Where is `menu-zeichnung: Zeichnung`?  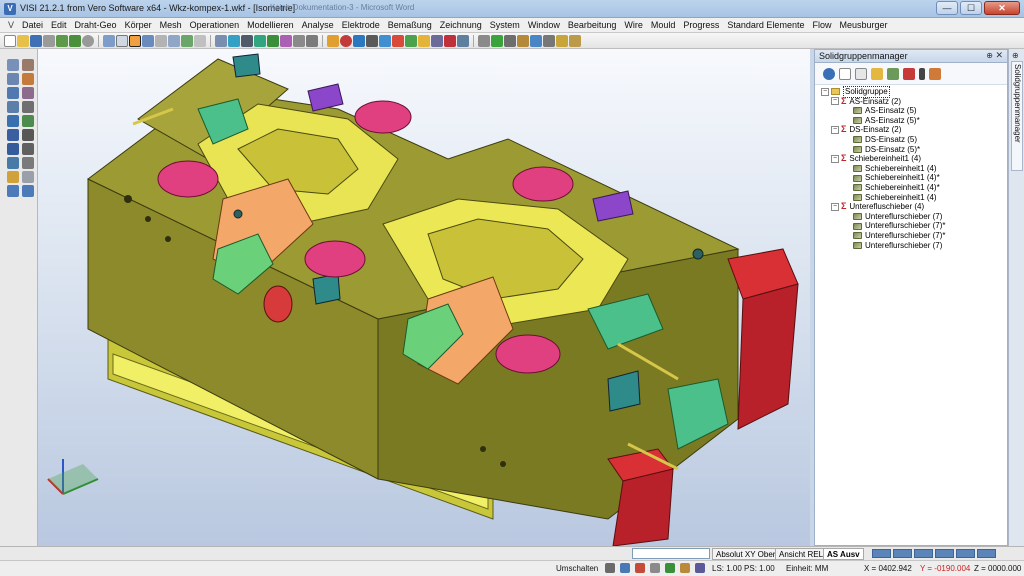 menu-zeichnung: Zeichnung is located at coordinates (461, 25).